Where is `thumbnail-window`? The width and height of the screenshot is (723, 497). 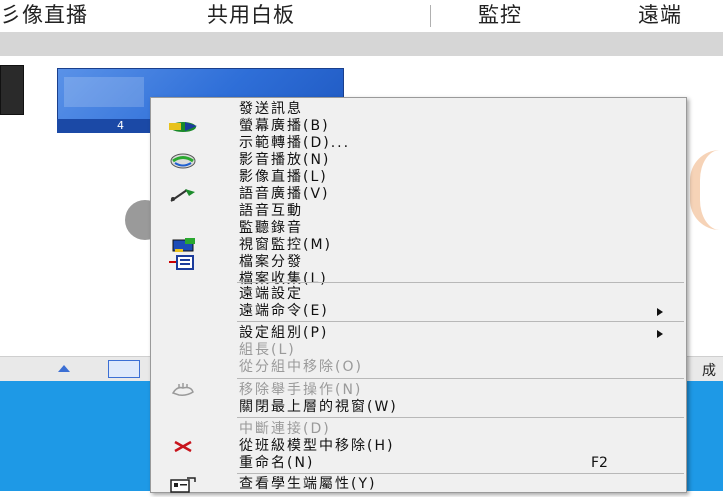 thumbnail-window is located at coordinates (104, 92).